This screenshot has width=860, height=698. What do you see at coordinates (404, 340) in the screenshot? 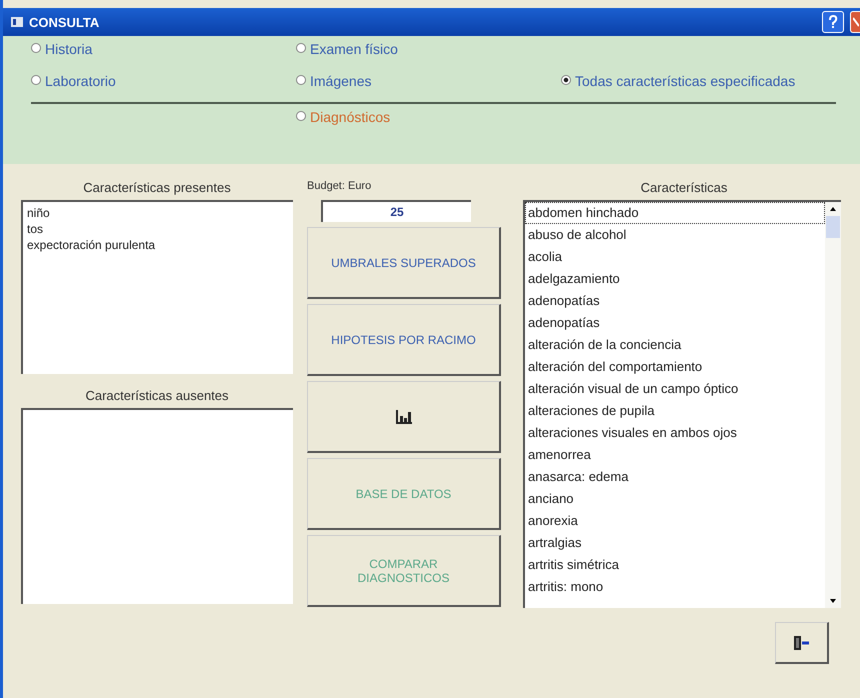
I see `action-button: HIPOTESIS POR RACIMO` at bounding box center [404, 340].